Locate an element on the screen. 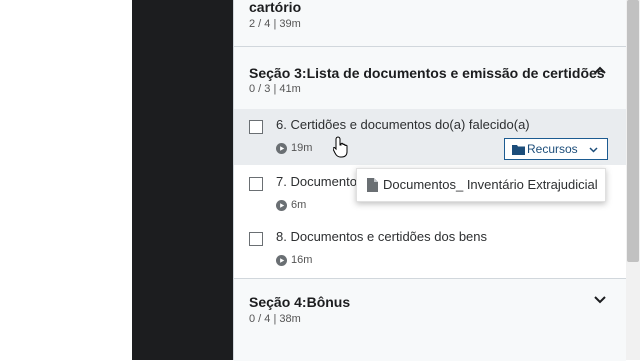  section-title: Seção 4:Bônus is located at coordinates (300, 302).